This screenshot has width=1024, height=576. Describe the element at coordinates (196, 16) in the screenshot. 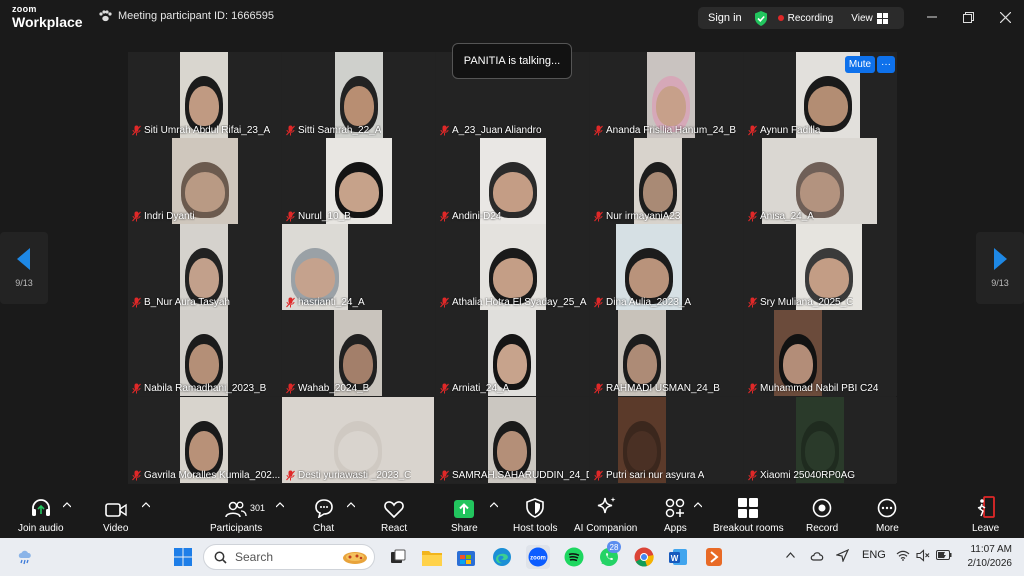

I see `meeting-id-text: Meeting participant ID: 1666595` at that location.